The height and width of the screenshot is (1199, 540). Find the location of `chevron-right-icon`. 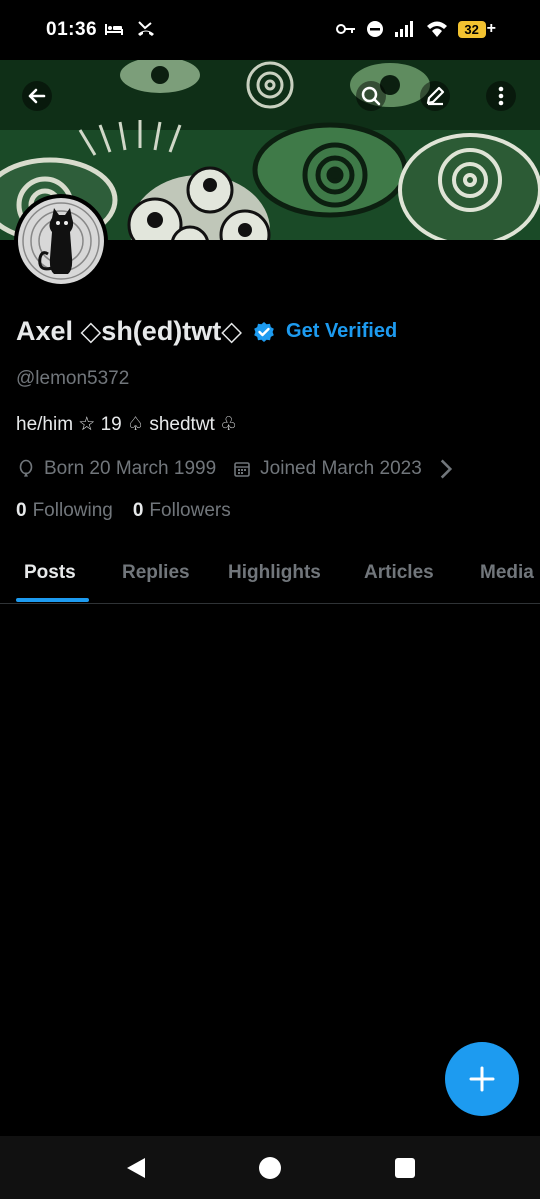

chevron-right-icon is located at coordinates (446, 469).